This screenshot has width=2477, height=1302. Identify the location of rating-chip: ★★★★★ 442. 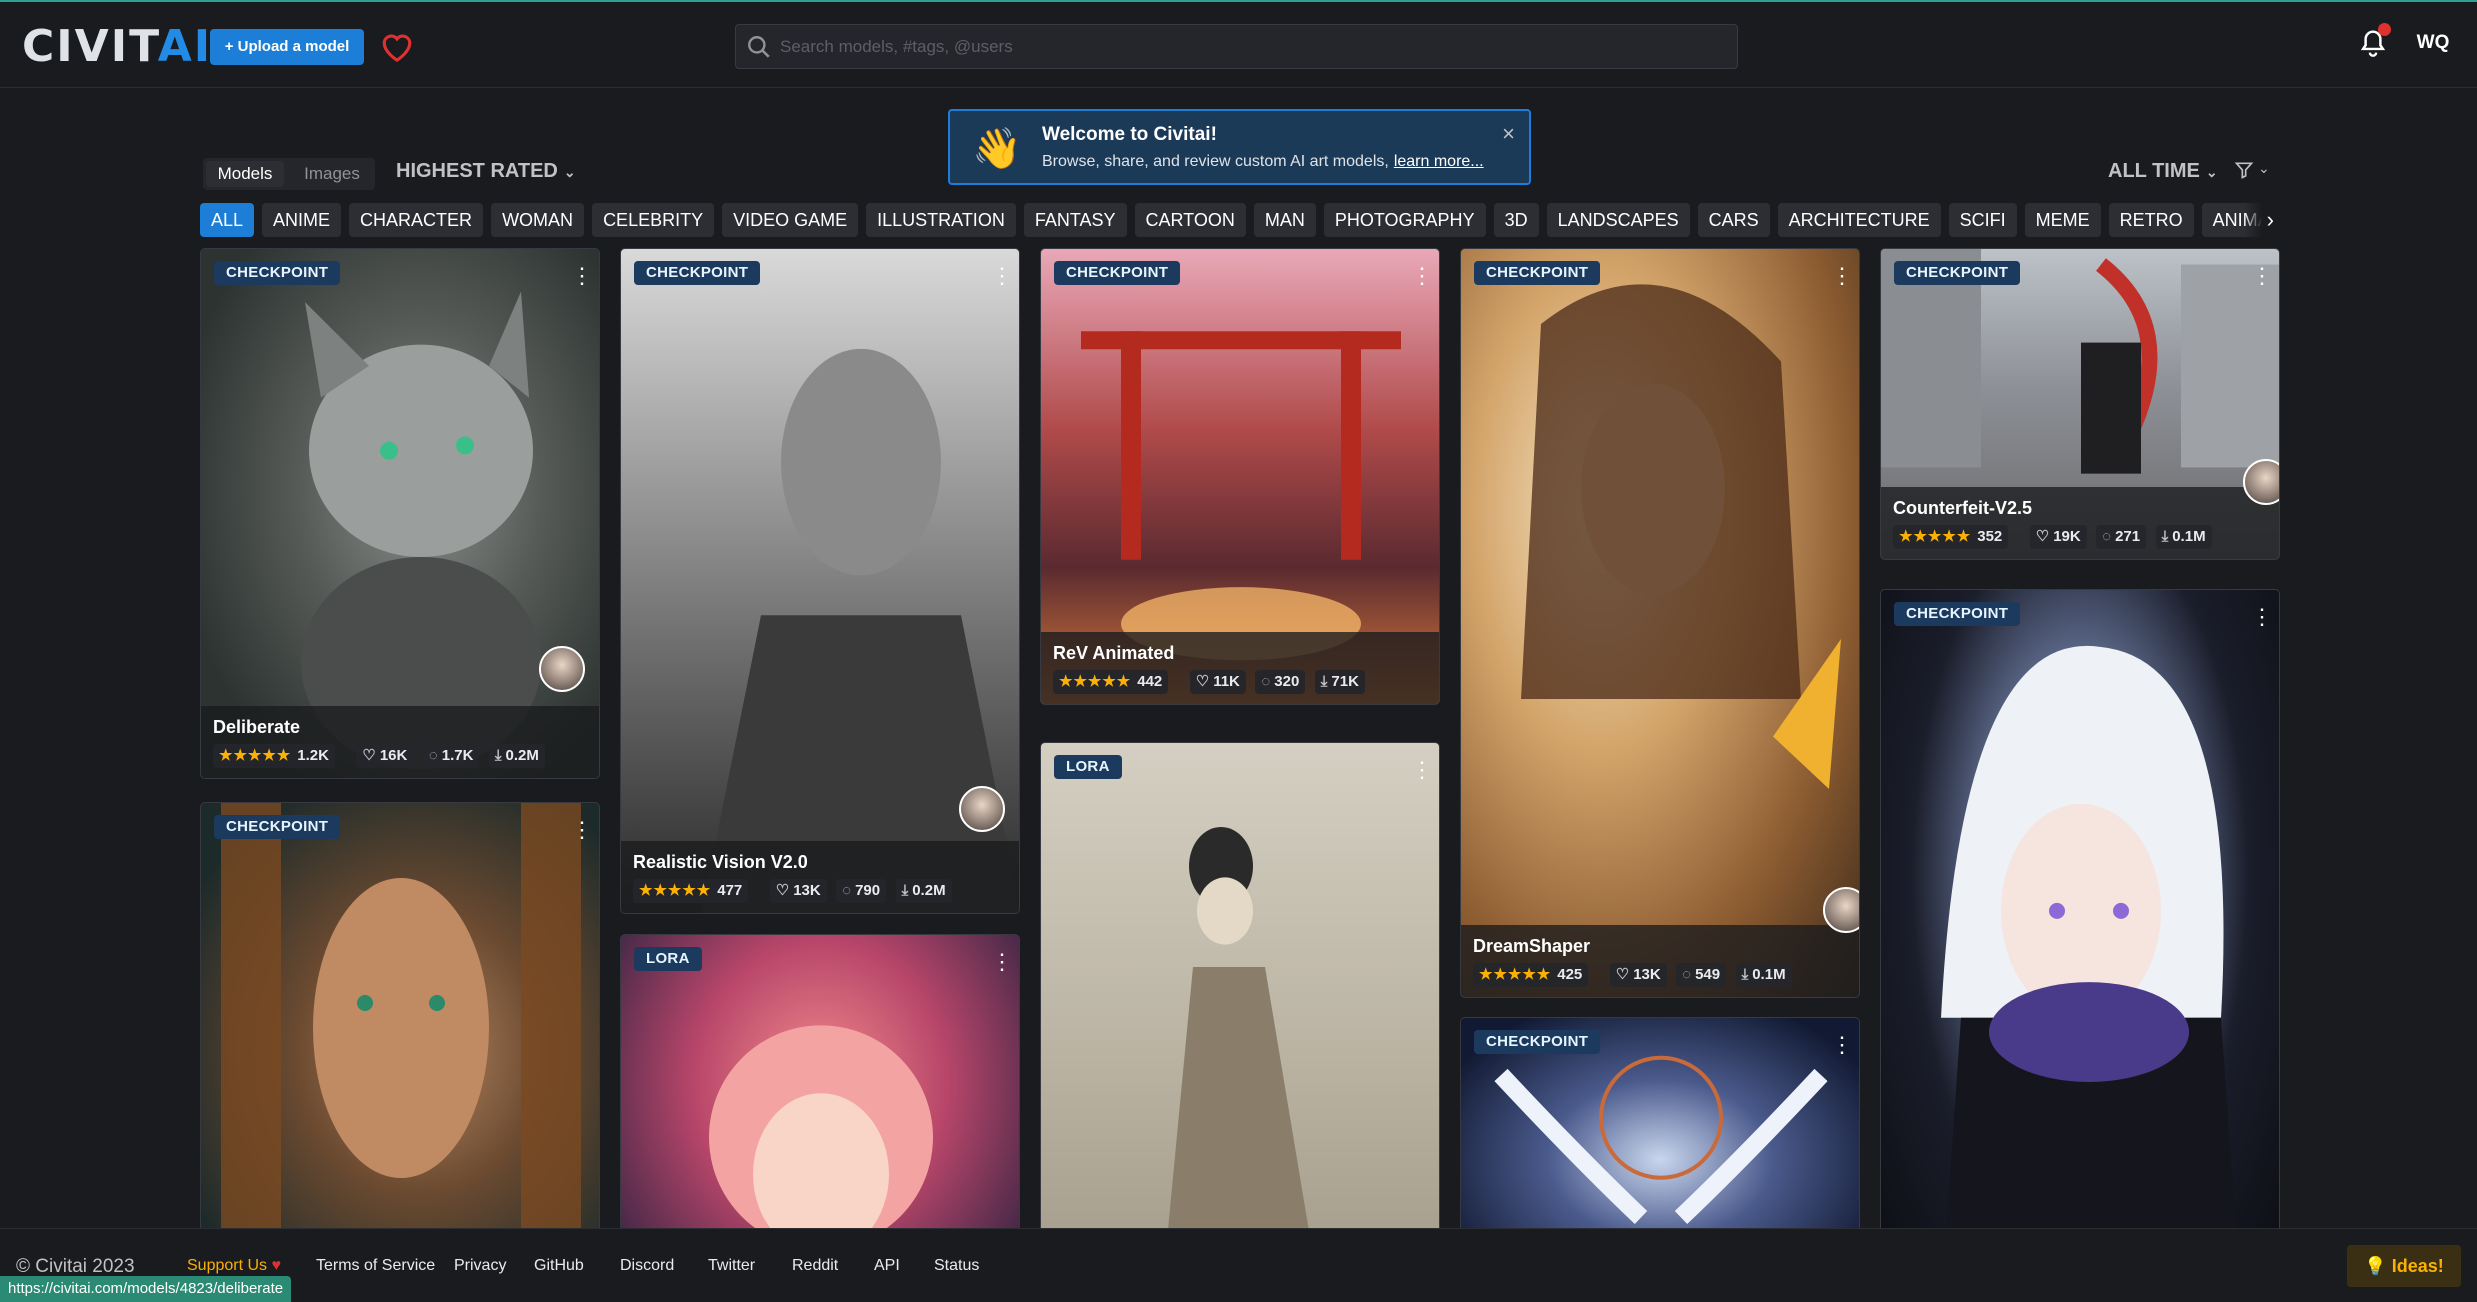
(1111, 682).